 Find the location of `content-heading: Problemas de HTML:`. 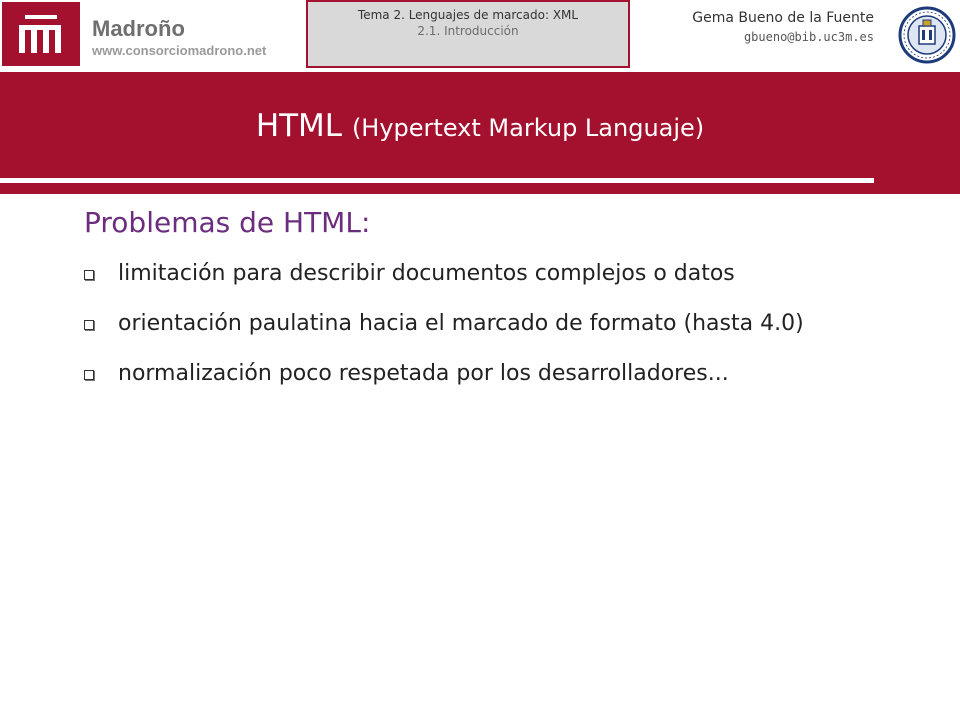

content-heading: Problemas de HTML: is located at coordinates (227, 222).